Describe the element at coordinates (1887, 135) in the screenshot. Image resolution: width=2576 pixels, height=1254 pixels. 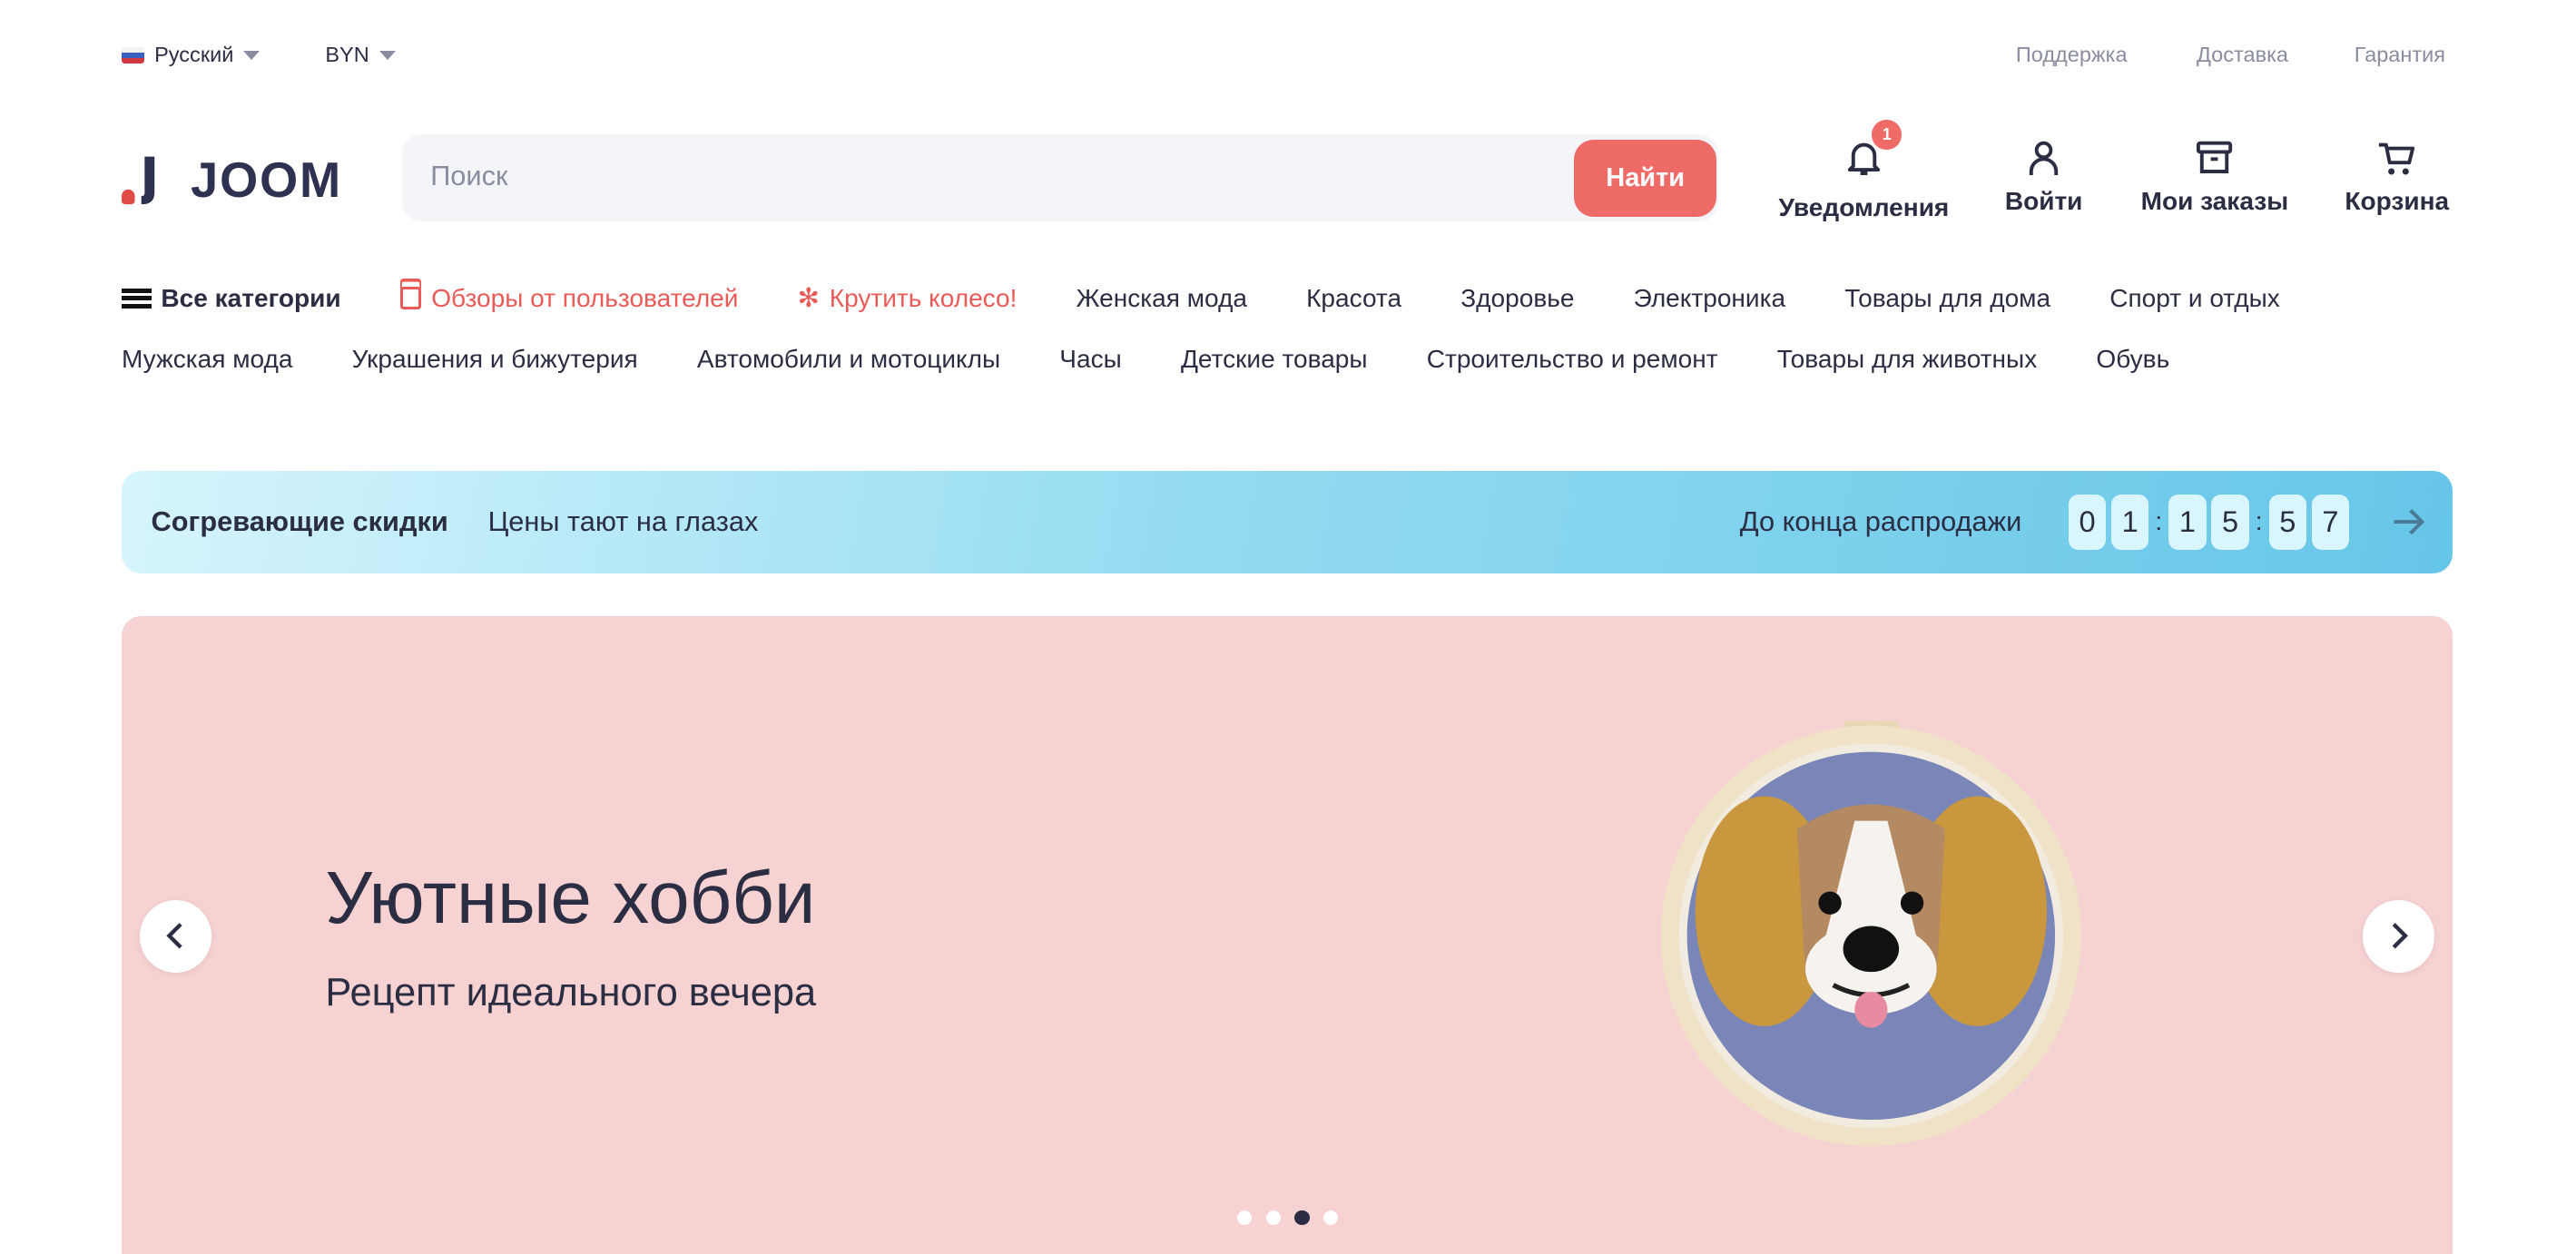
I see `notification-badge: 1` at that location.